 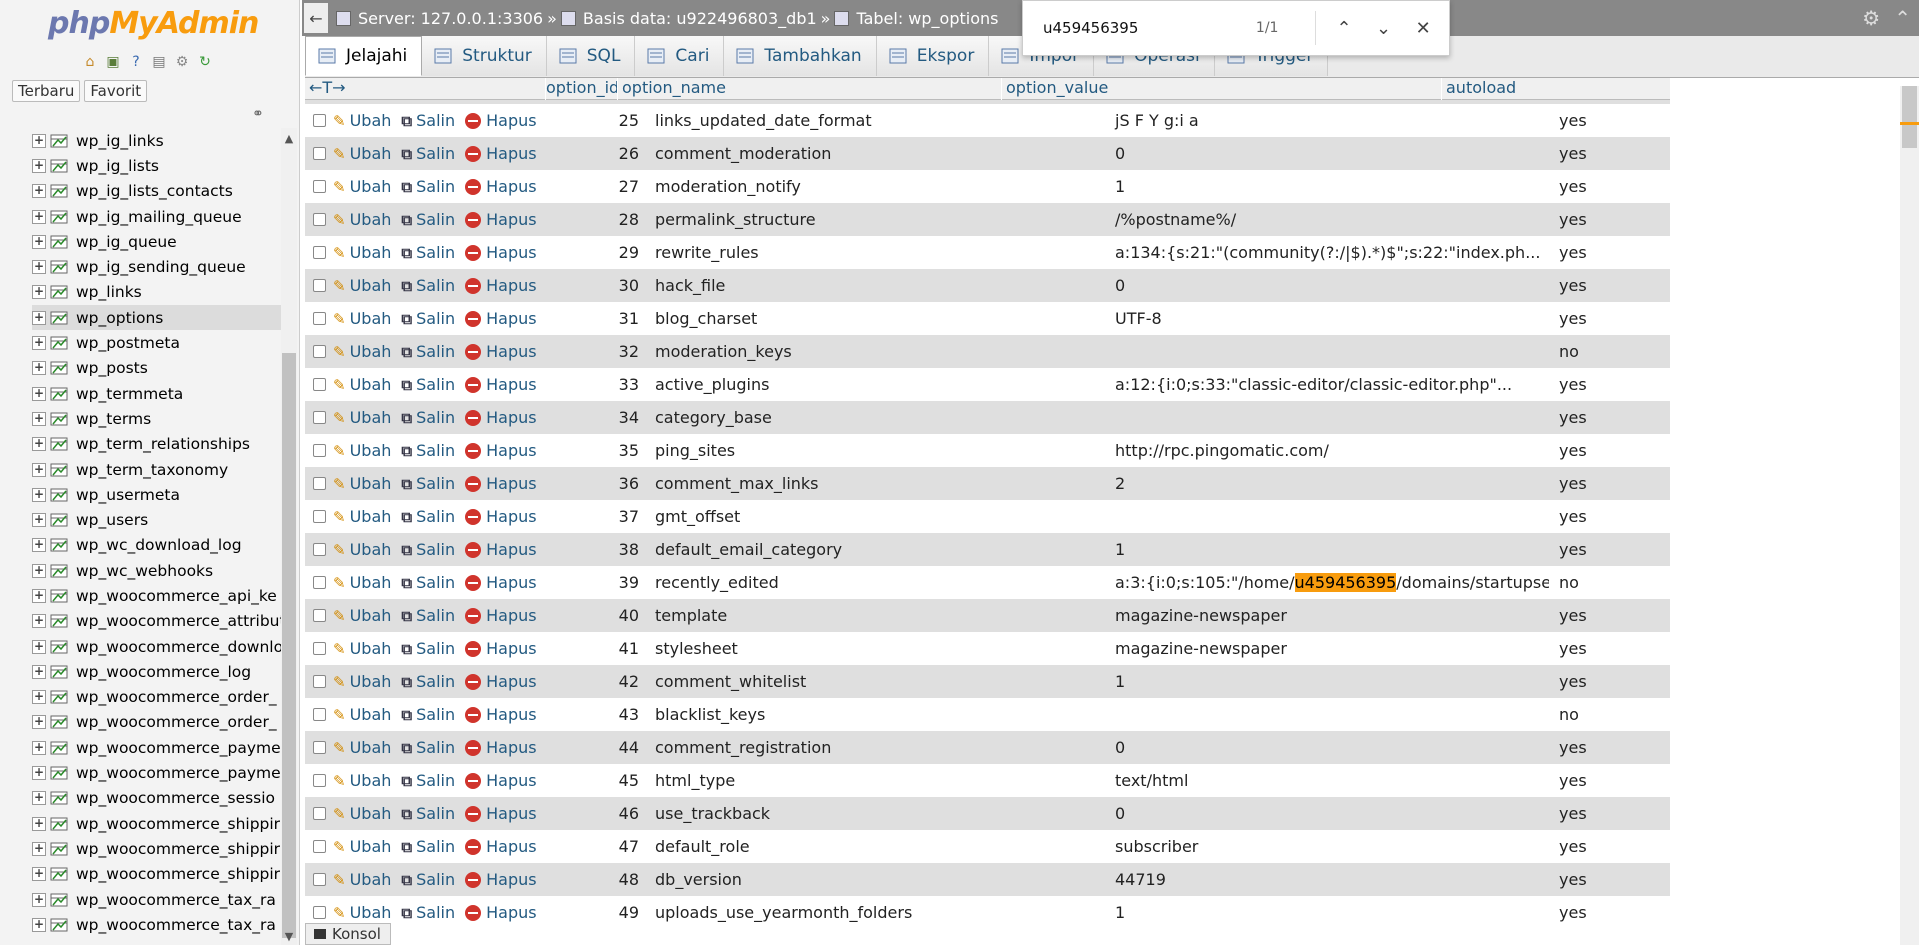 What do you see at coordinates (1871, 18) in the screenshot?
I see `settings-gear-icon: ⚙` at bounding box center [1871, 18].